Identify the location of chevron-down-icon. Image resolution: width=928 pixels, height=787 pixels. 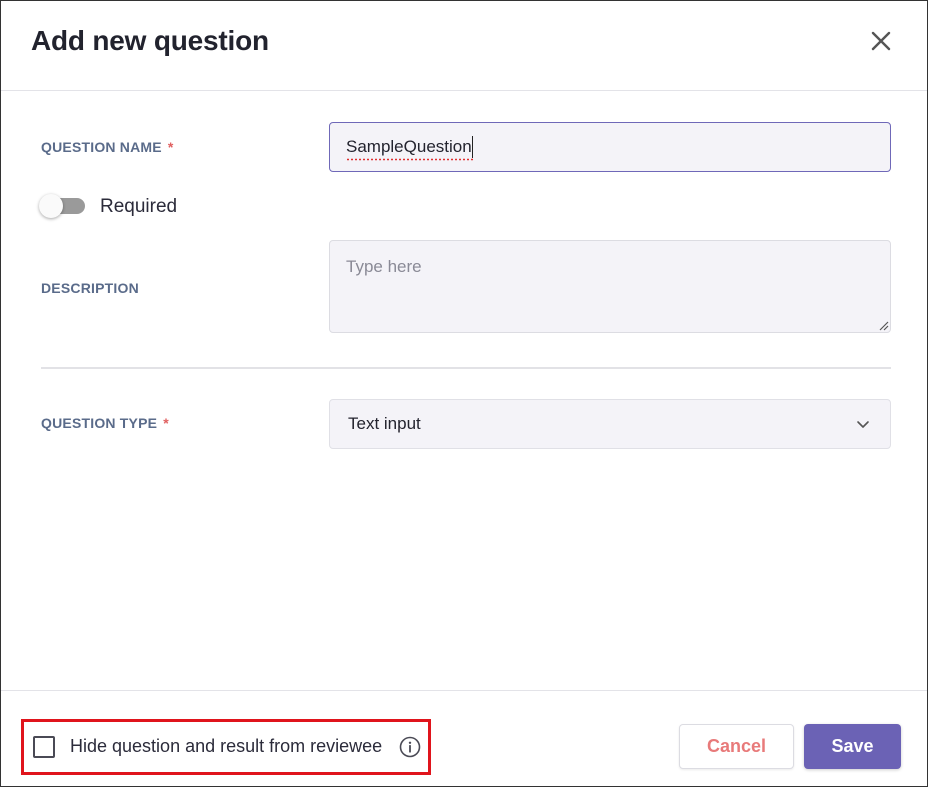
(863, 424).